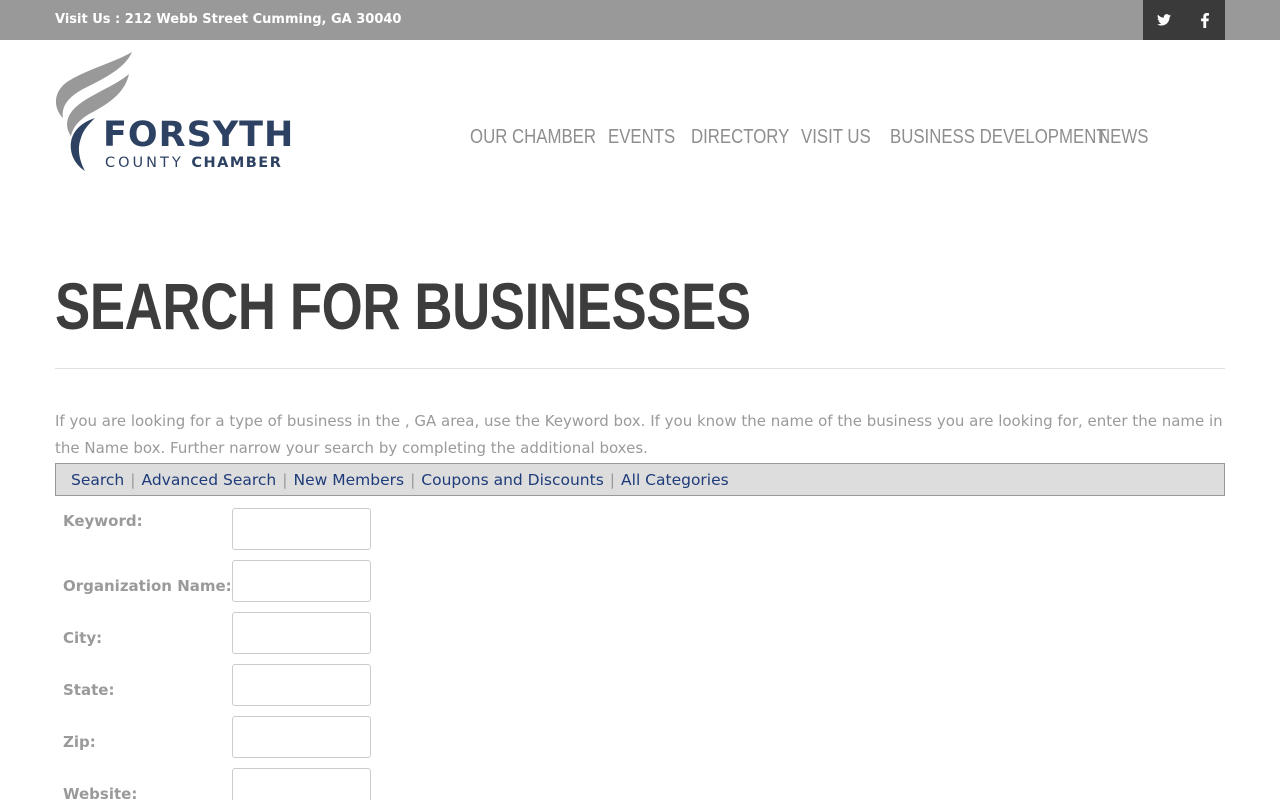  What do you see at coordinates (301, 685) in the screenshot?
I see `state-input` at bounding box center [301, 685].